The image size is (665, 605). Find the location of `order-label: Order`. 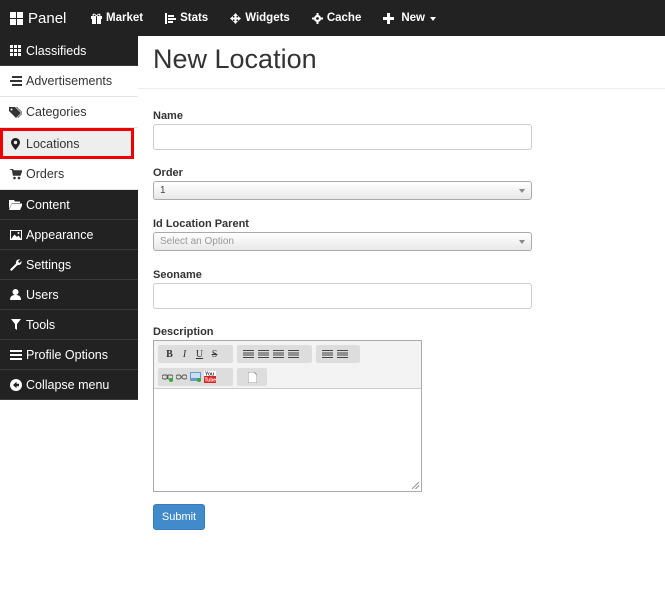

order-label: Order is located at coordinates (168, 173).